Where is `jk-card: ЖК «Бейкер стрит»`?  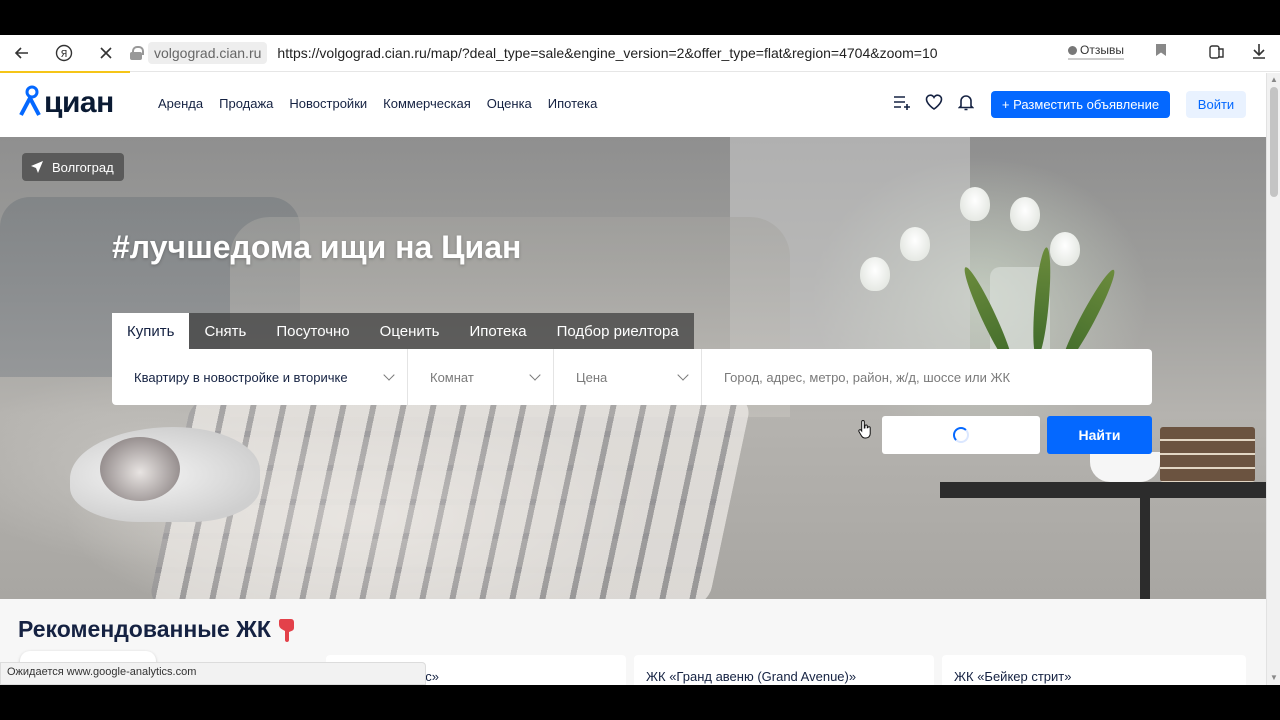
jk-card: ЖК «Бейкер стрит» is located at coordinates (1094, 670).